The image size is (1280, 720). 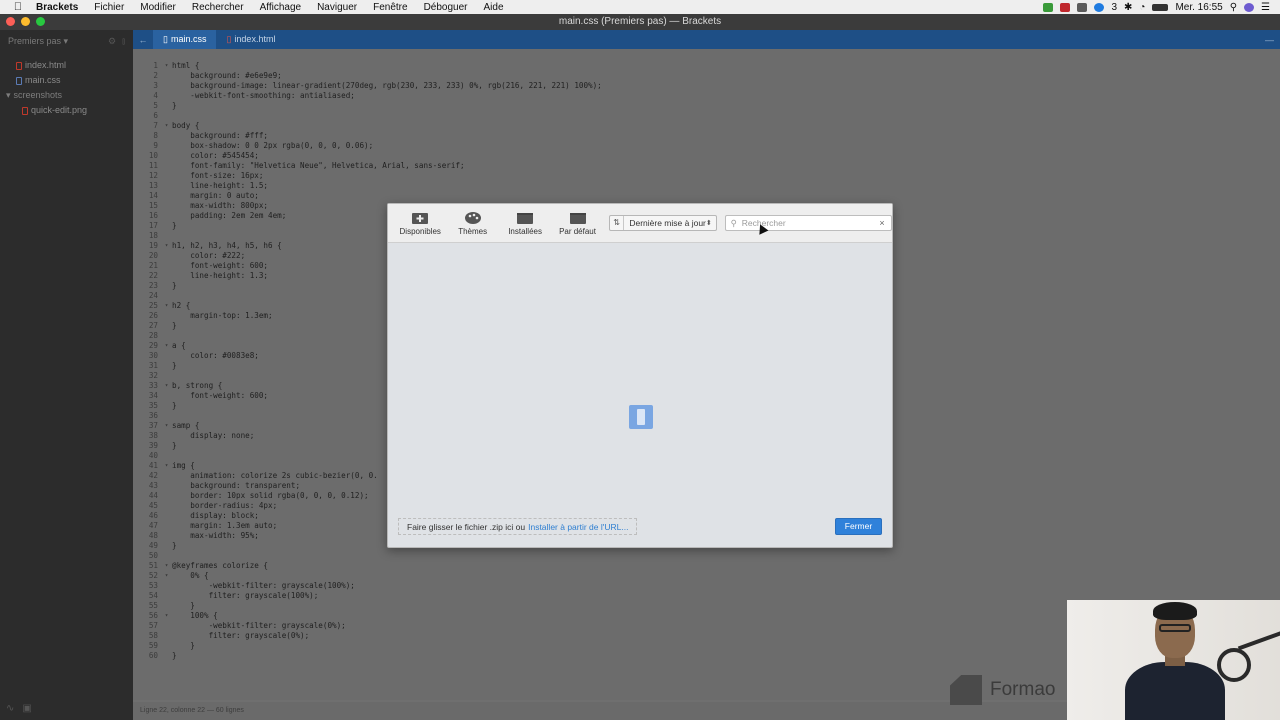 What do you see at coordinates (25, 21) in the screenshot?
I see `minimize-window-icon` at bounding box center [25, 21].